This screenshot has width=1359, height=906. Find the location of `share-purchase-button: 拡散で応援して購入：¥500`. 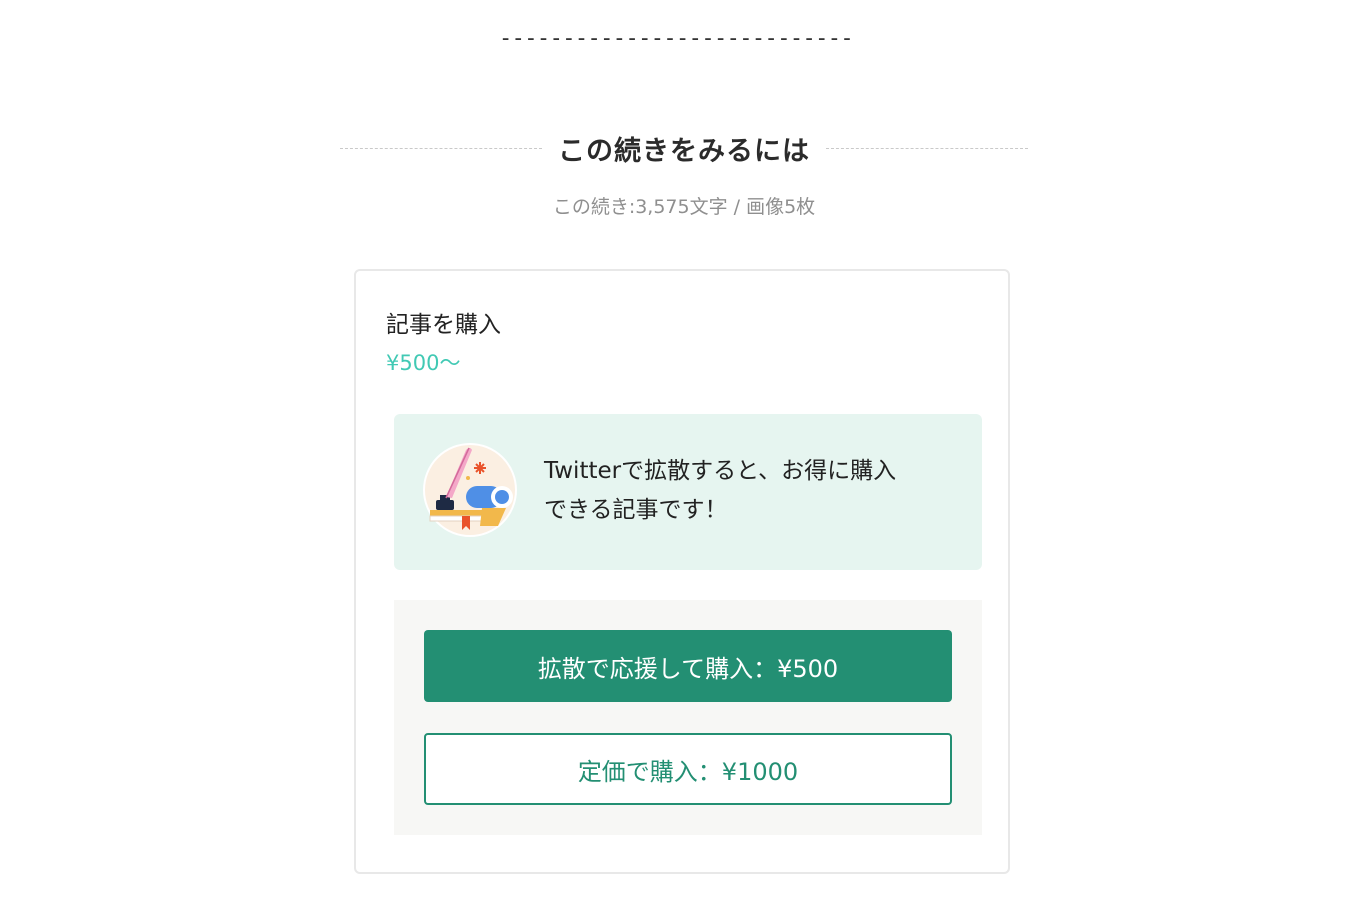

share-purchase-button: 拡散で応援して購入：¥500 is located at coordinates (688, 666).